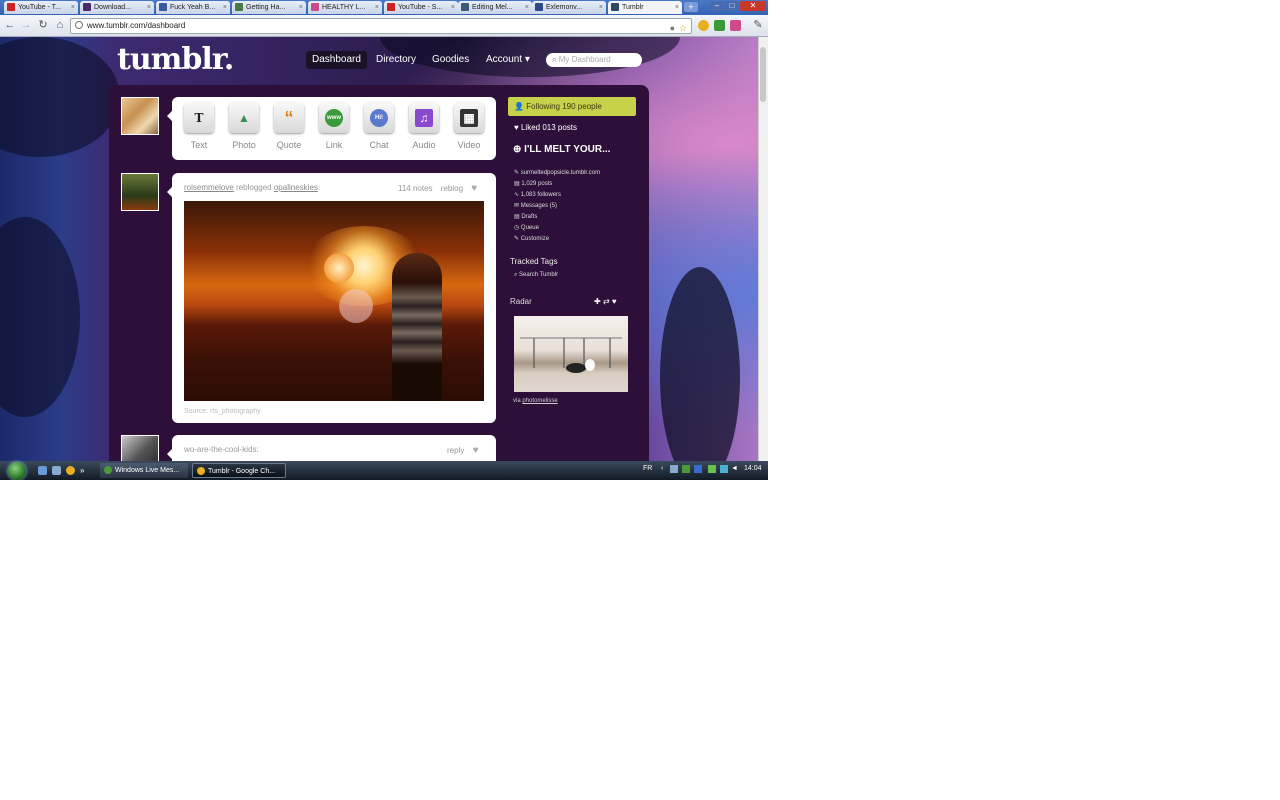 Image resolution: width=1280 pixels, height=800 pixels. Describe the element at coordinates (175, 59) in the screenshot. I see `tumblr-logo: tumblr.` at that location.